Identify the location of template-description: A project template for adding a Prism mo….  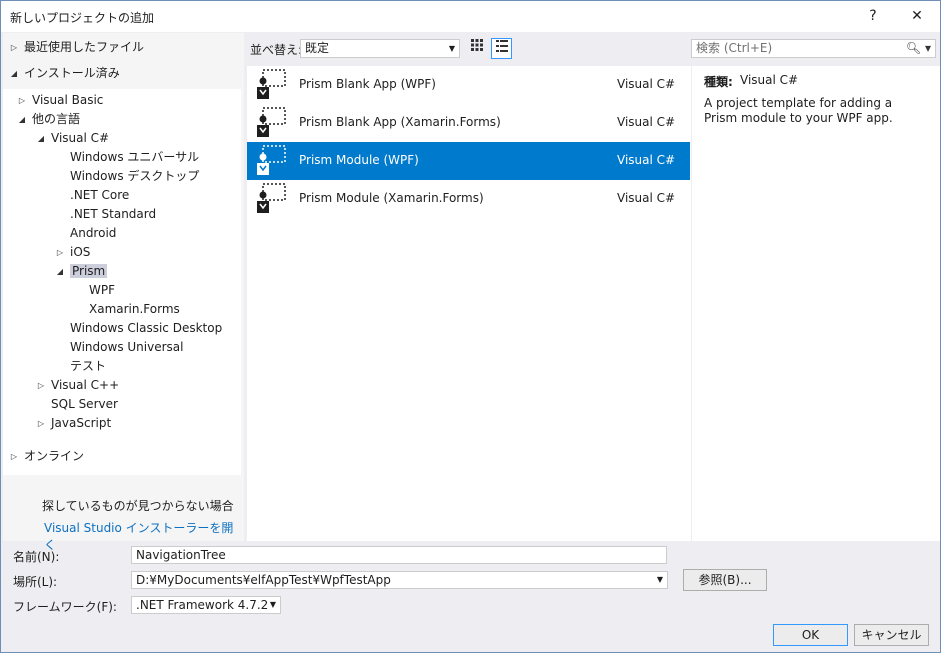
(798, 110).